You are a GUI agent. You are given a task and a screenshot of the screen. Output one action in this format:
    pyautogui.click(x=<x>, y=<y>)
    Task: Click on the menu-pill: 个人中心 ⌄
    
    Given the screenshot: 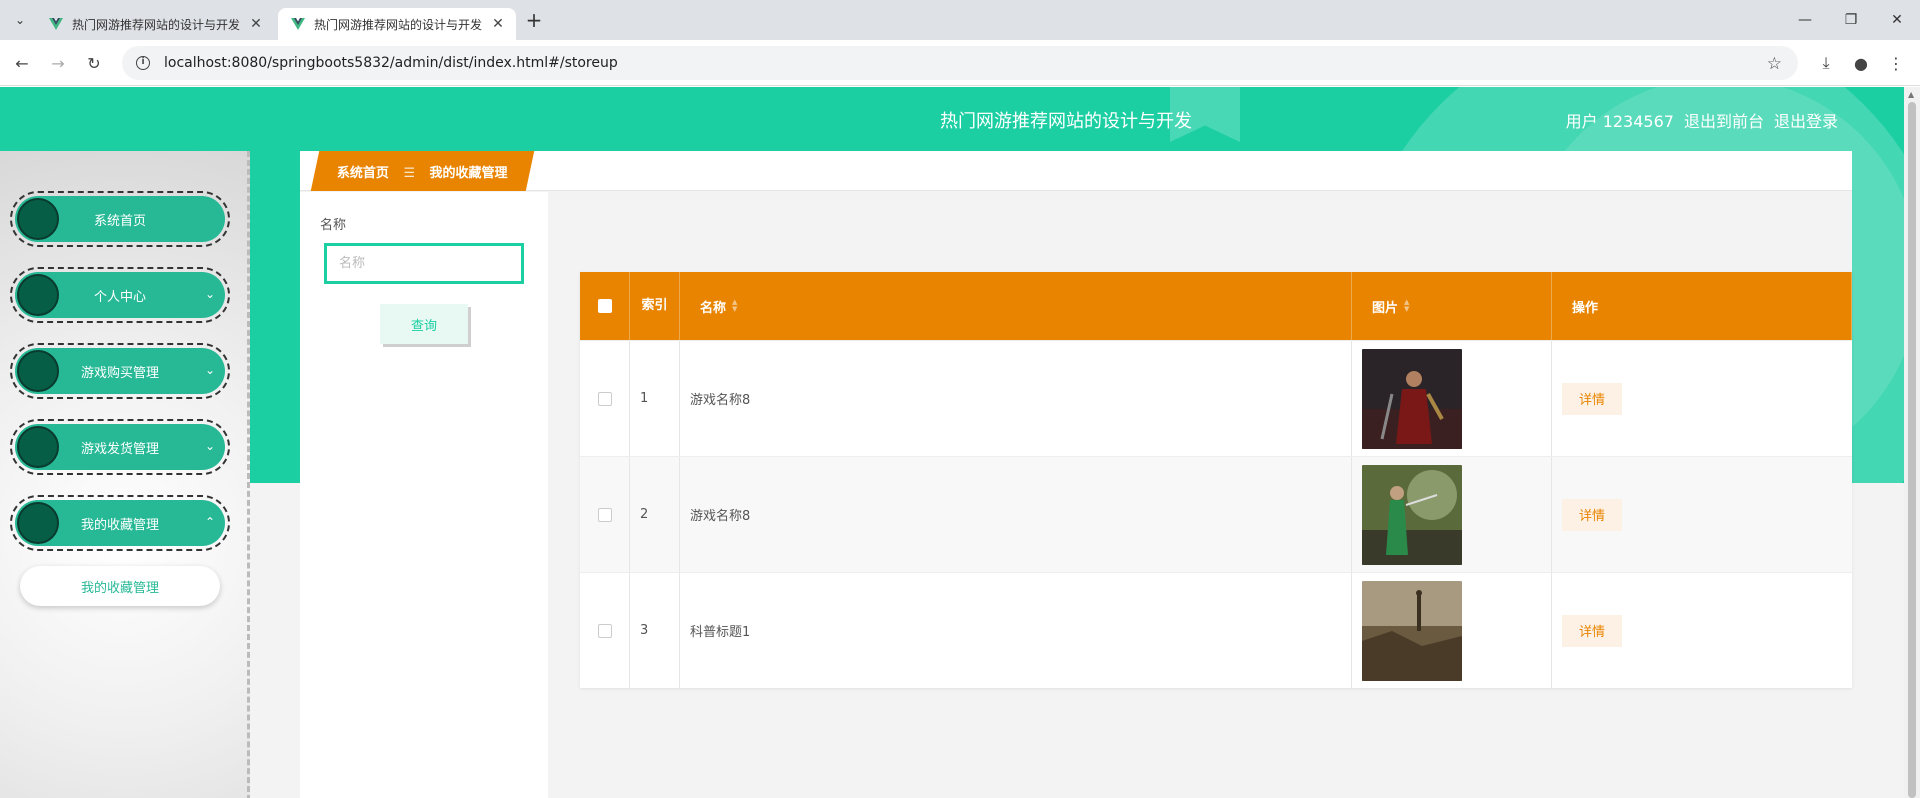 What is the action you would take?
    pyautogui.click(x=120, y=295)
    